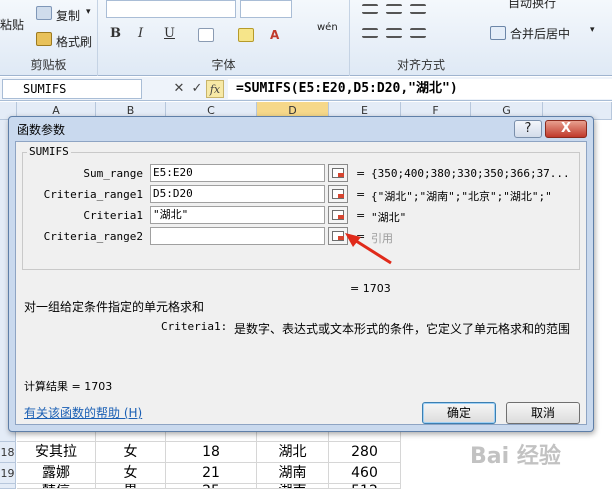 The height and width of the screenshot is (489, 612). Describe the element at coordinates (237, 215) in the screenshot. I see `criteria1-input: "湖北"` at that location.